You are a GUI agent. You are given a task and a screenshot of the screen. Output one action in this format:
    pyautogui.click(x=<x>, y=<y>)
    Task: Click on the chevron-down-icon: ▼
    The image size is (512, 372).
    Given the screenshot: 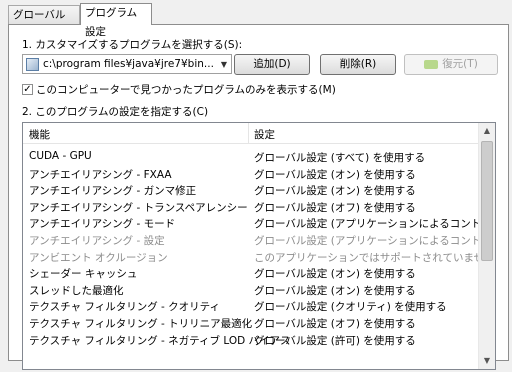 What is the action you would take?
    pyautogui.click(x=224, y=64)
    